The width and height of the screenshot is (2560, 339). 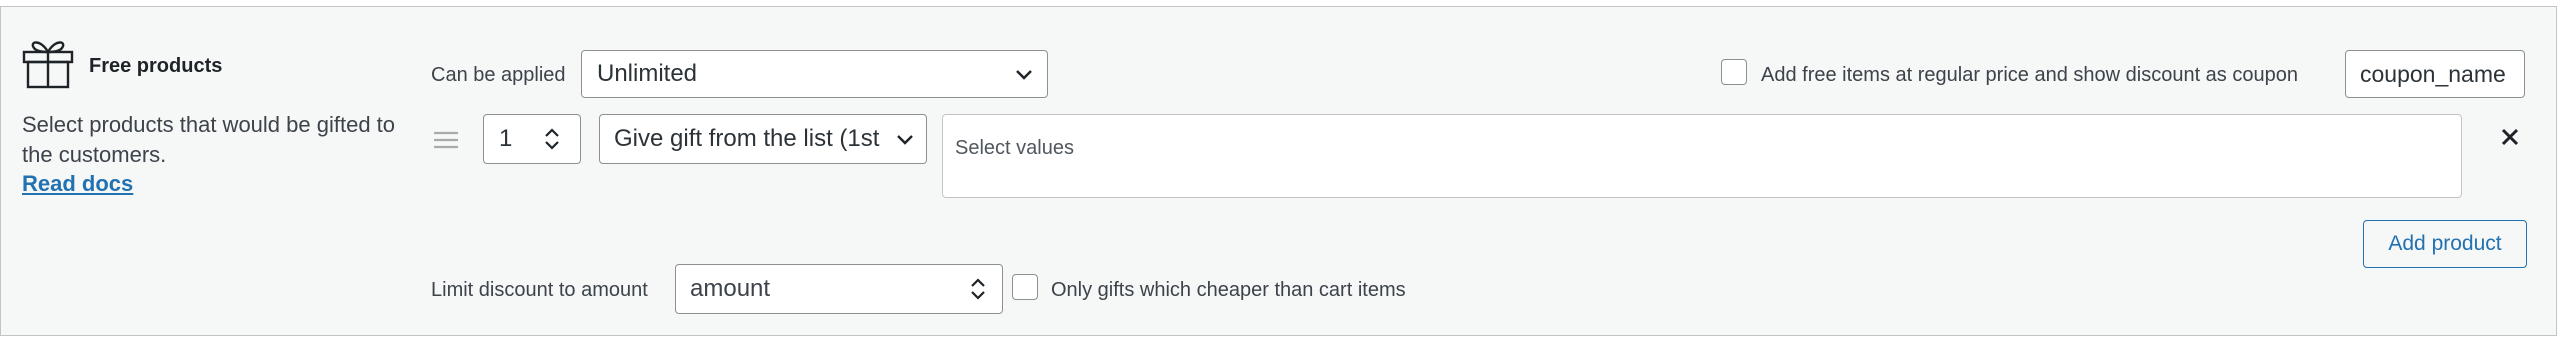 I want to click on gift-mode-select: Give gift from the list (1st, so click(x=763, y=139).